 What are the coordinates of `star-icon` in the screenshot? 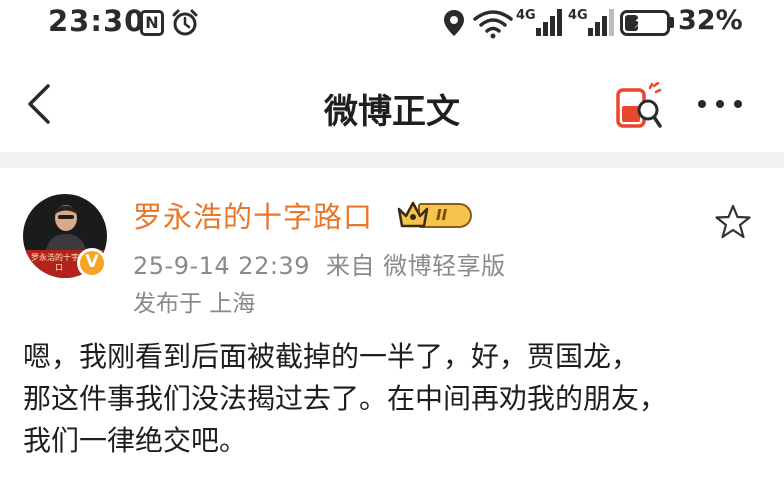 It's located at (733, 222).